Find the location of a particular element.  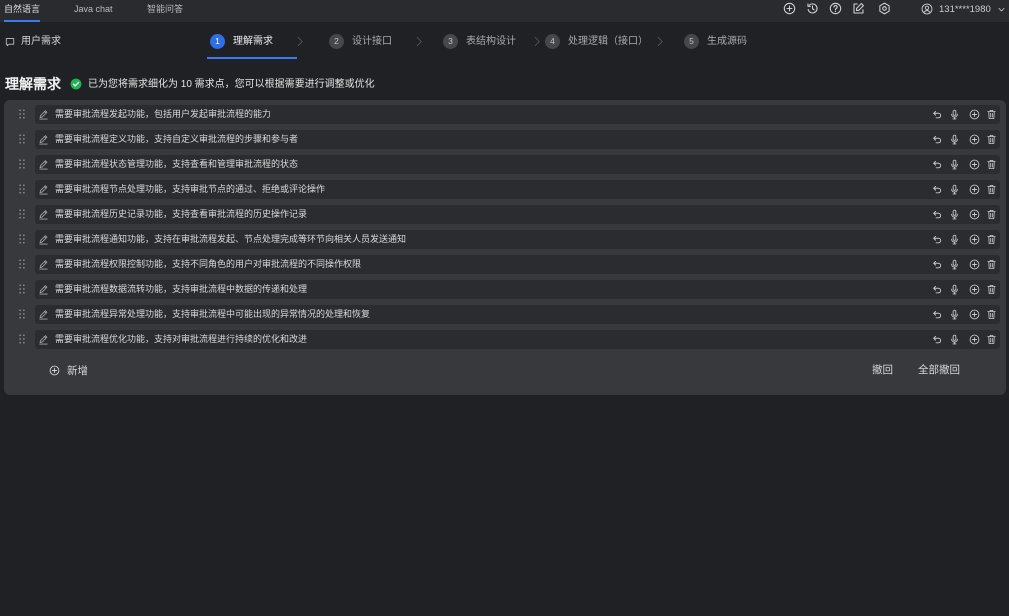

add-requirement-button: 新增 is located at coordinates (68, 370).